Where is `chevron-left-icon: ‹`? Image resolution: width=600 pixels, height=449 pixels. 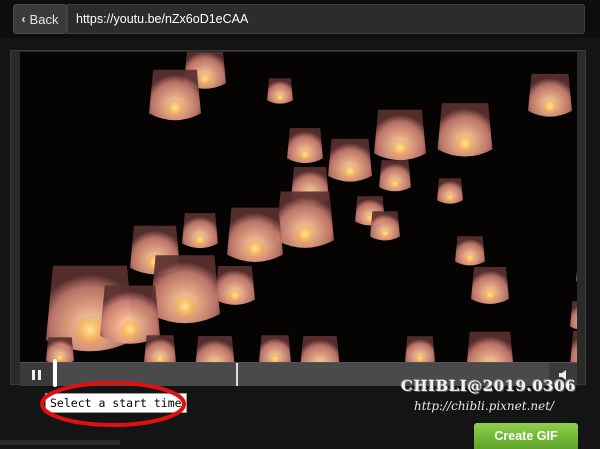
chevron-left-icon: ‹ is located at coordinates (23, 19).